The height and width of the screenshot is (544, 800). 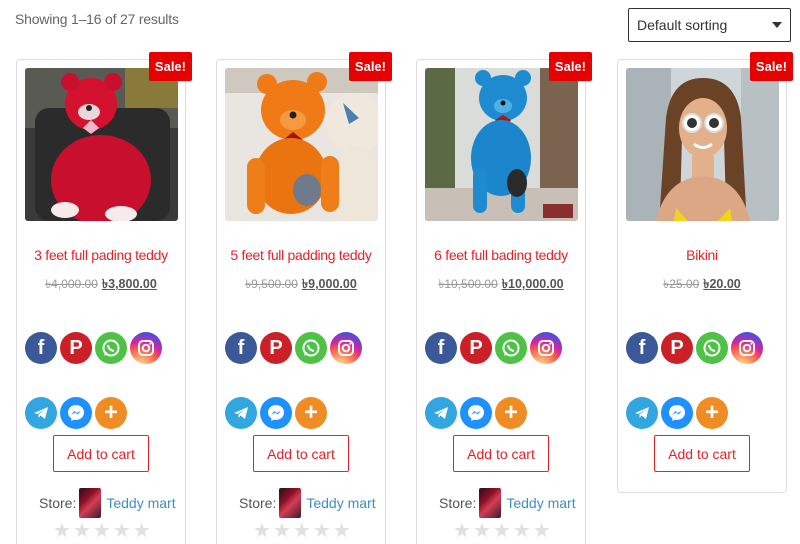 What do you see at coordinates (532, 284) in the screenshot?
I see `sale-price: ৳10,000.00` at bounding box center [532, 284].